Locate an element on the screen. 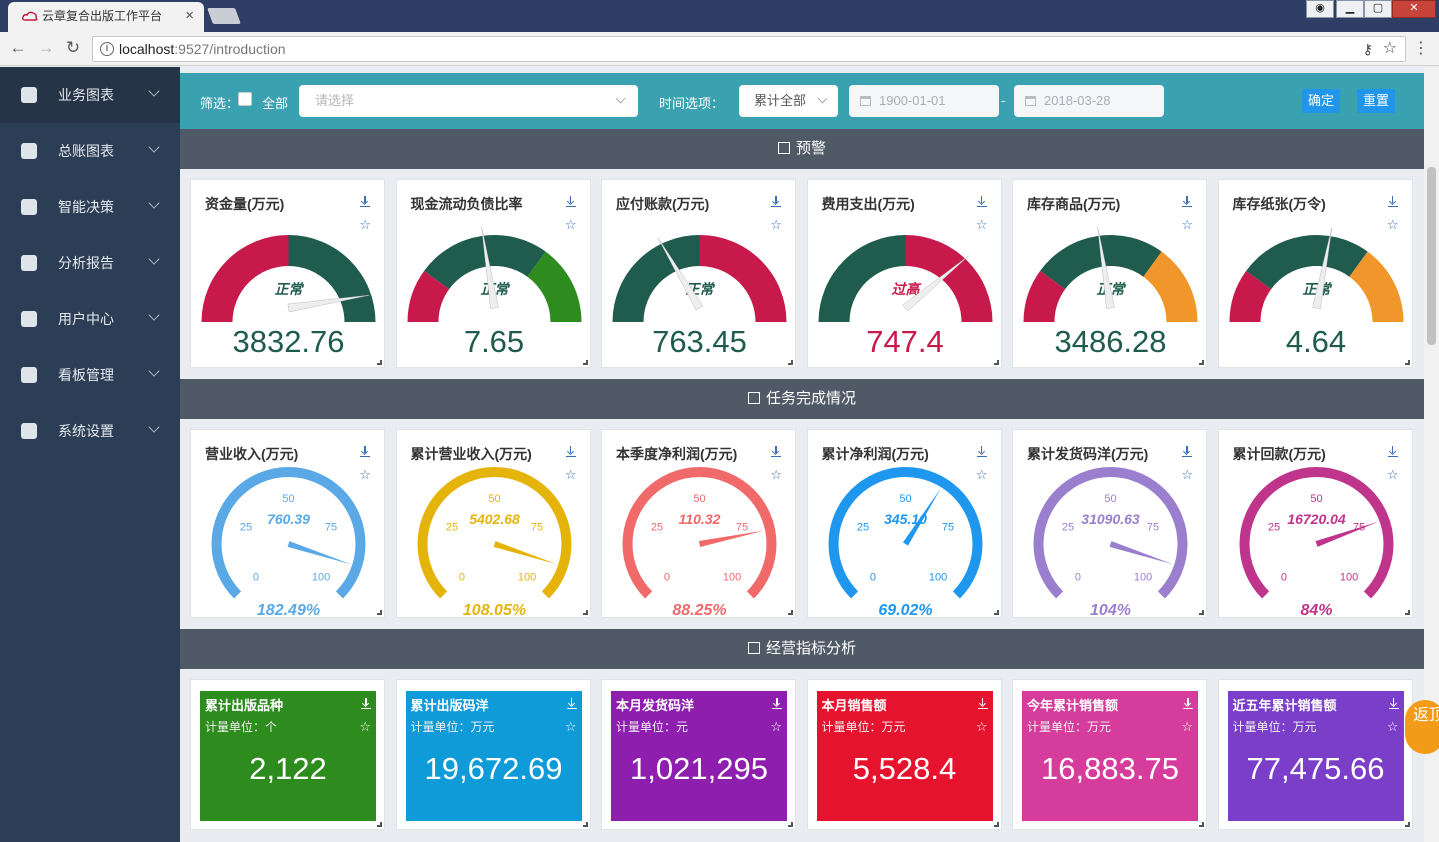  browser-tab: 云章复合出版工作平台 × is located at coordinates (106, 17).